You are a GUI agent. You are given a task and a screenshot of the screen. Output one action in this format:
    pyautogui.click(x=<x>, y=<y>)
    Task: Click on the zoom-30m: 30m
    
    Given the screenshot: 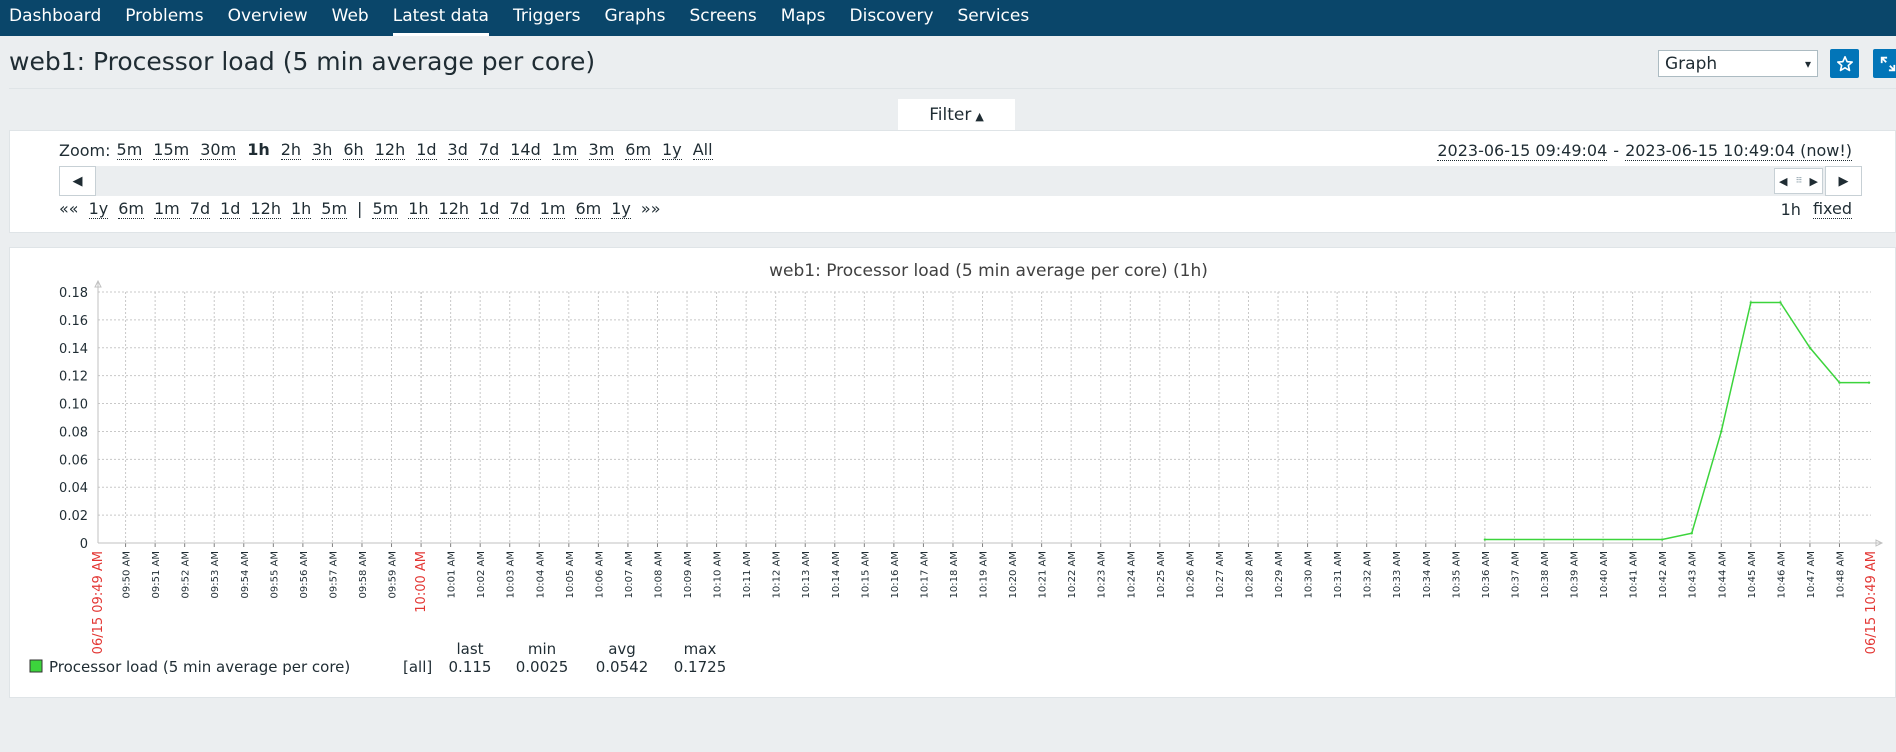 What is the action you would take?
    pyautogui.click(x=218, y=150)
    